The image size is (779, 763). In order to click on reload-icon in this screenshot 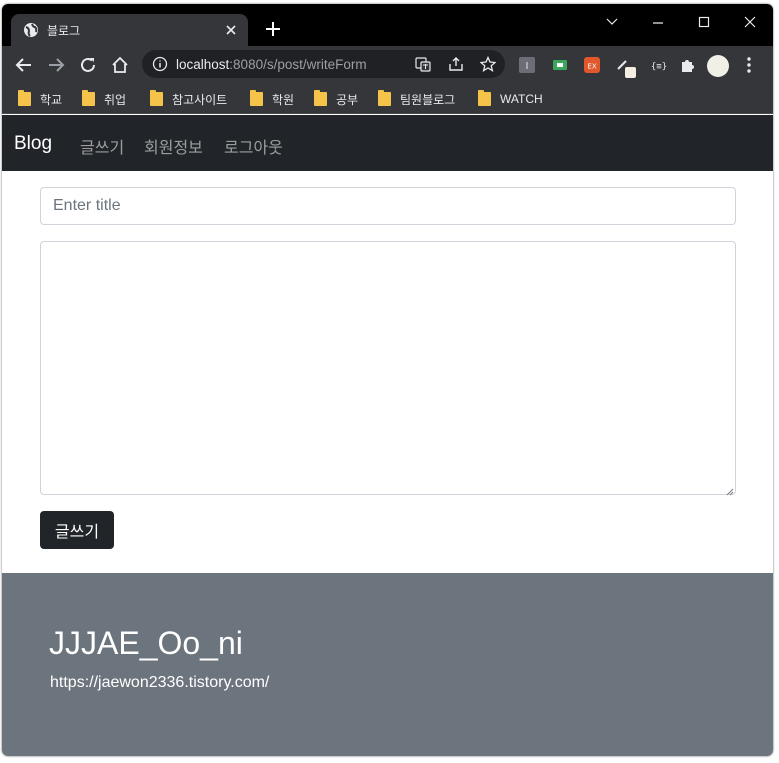, I will do `click(88, 65)`.